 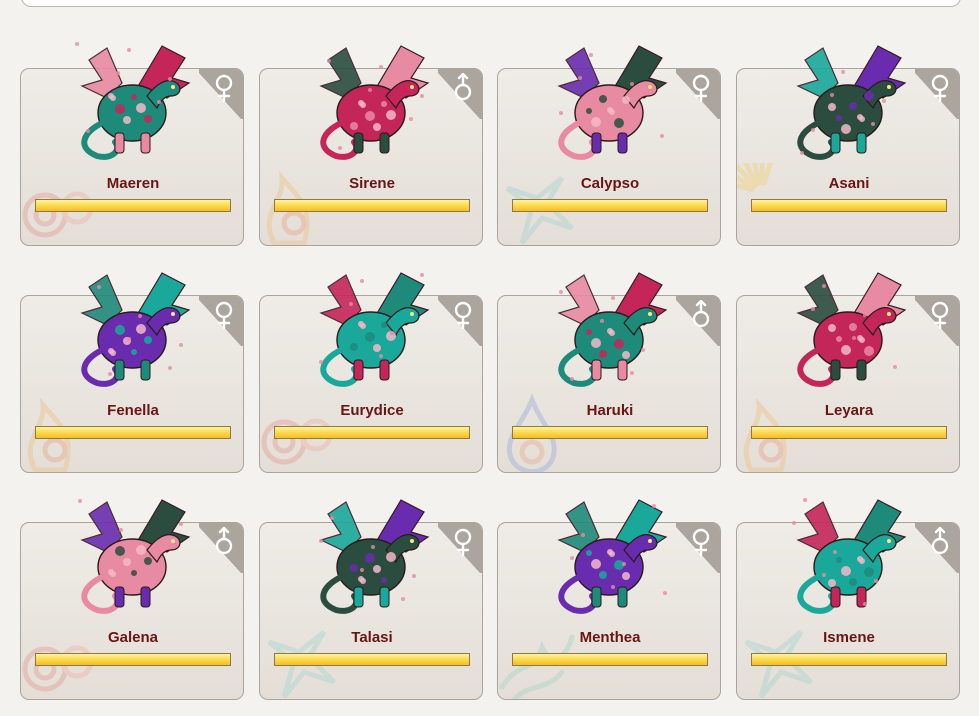 What do you see at coordinates (132, 183) in the screenshot?
I see `dragon-name: Maeren` at bounding box center [132, 183].